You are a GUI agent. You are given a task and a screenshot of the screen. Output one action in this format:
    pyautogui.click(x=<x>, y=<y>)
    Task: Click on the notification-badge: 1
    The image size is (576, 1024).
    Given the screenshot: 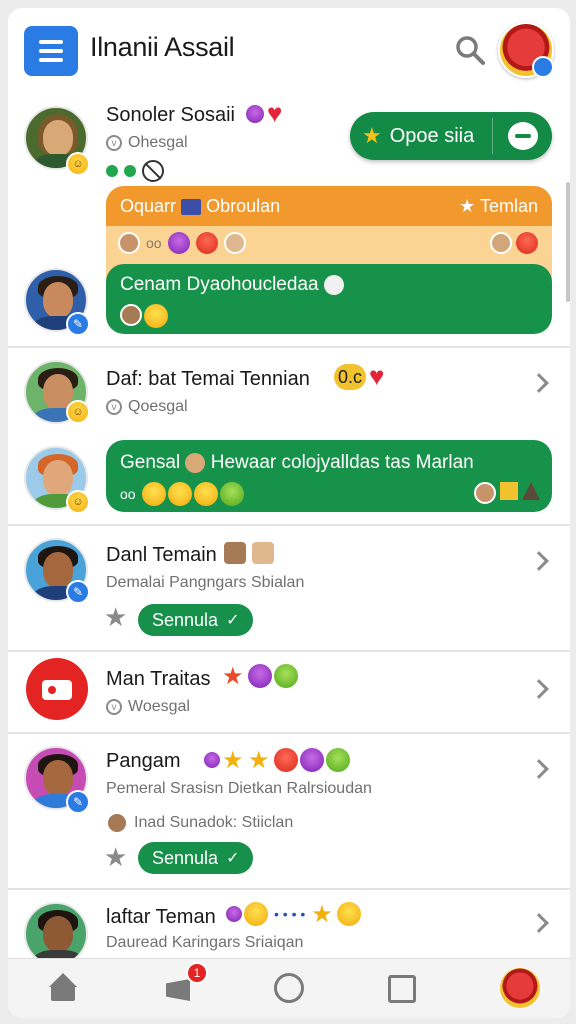 What is the action you would take?
    pyautogui.click(x=197, y=973)
    